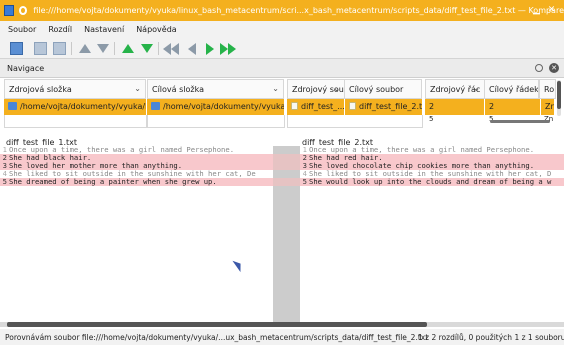  I want to click on empty-file-row, so click(355, 121).